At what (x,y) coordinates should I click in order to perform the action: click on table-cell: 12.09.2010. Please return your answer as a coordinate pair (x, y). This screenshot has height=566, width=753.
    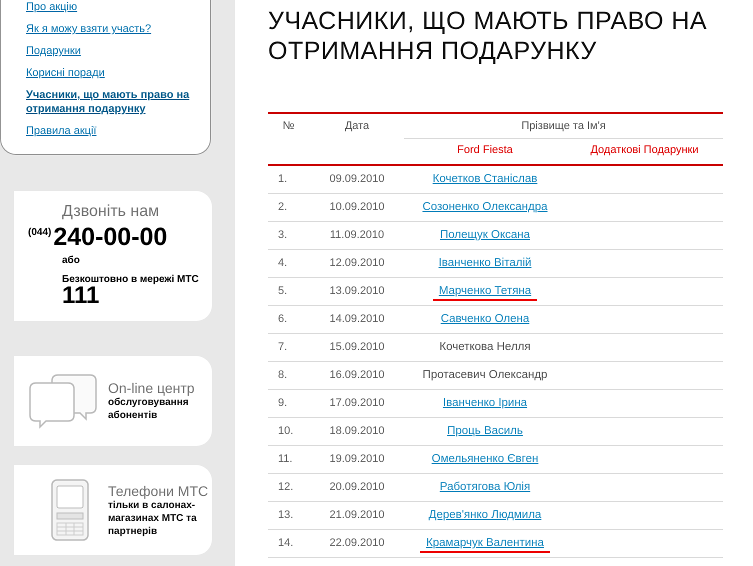
    Looking at the image, I should click on (357, 263).